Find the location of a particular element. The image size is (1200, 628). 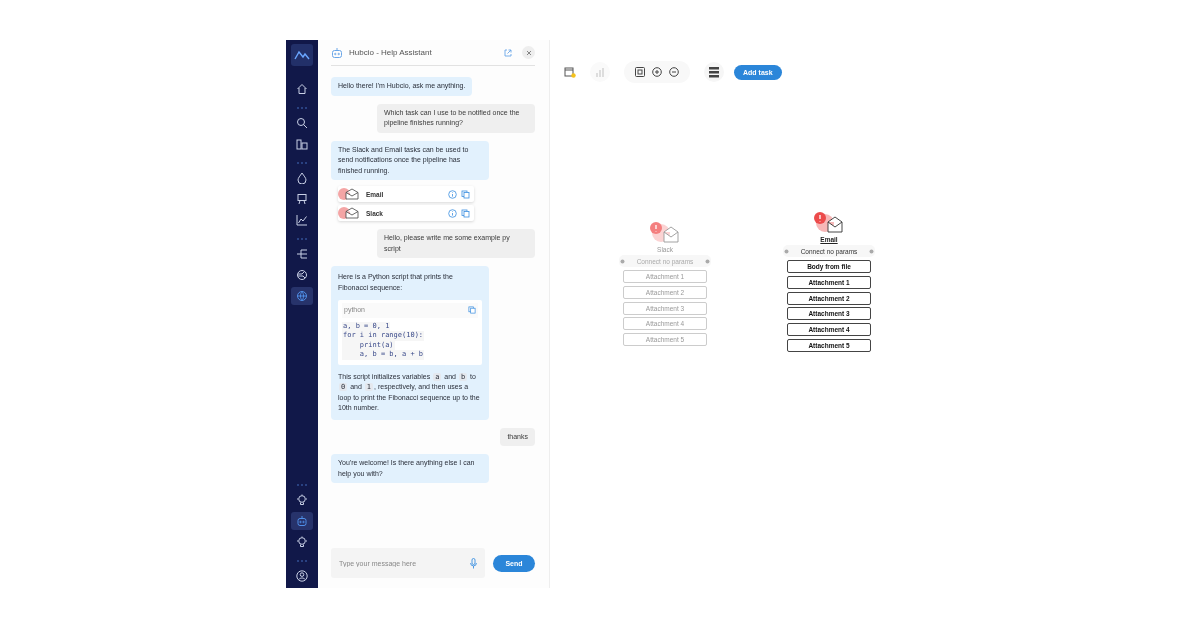

zoom-in-icon is located at coordinates (657, 72).